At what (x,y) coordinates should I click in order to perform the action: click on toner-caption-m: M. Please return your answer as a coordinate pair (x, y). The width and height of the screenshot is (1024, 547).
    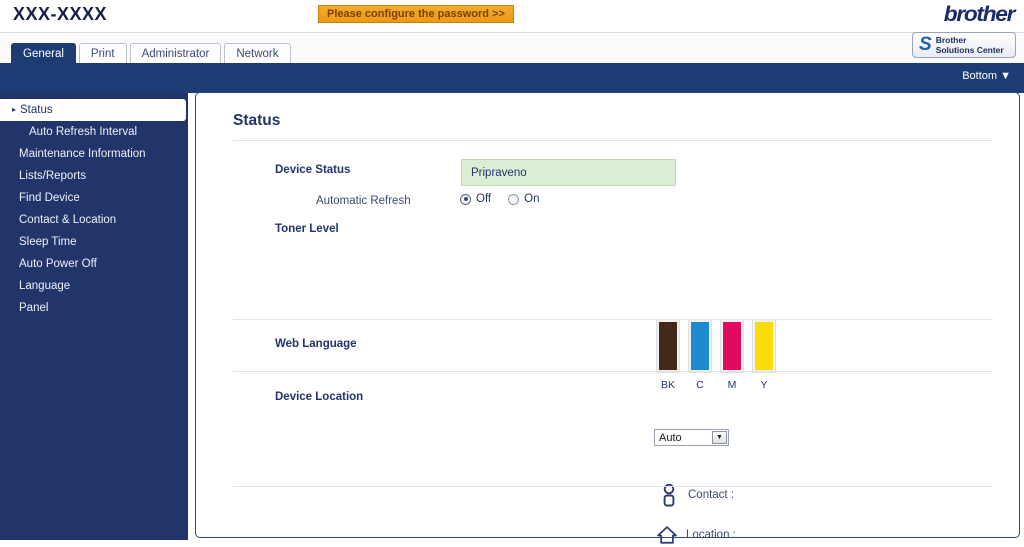
    Looking at the image, I should click on (732, 385).